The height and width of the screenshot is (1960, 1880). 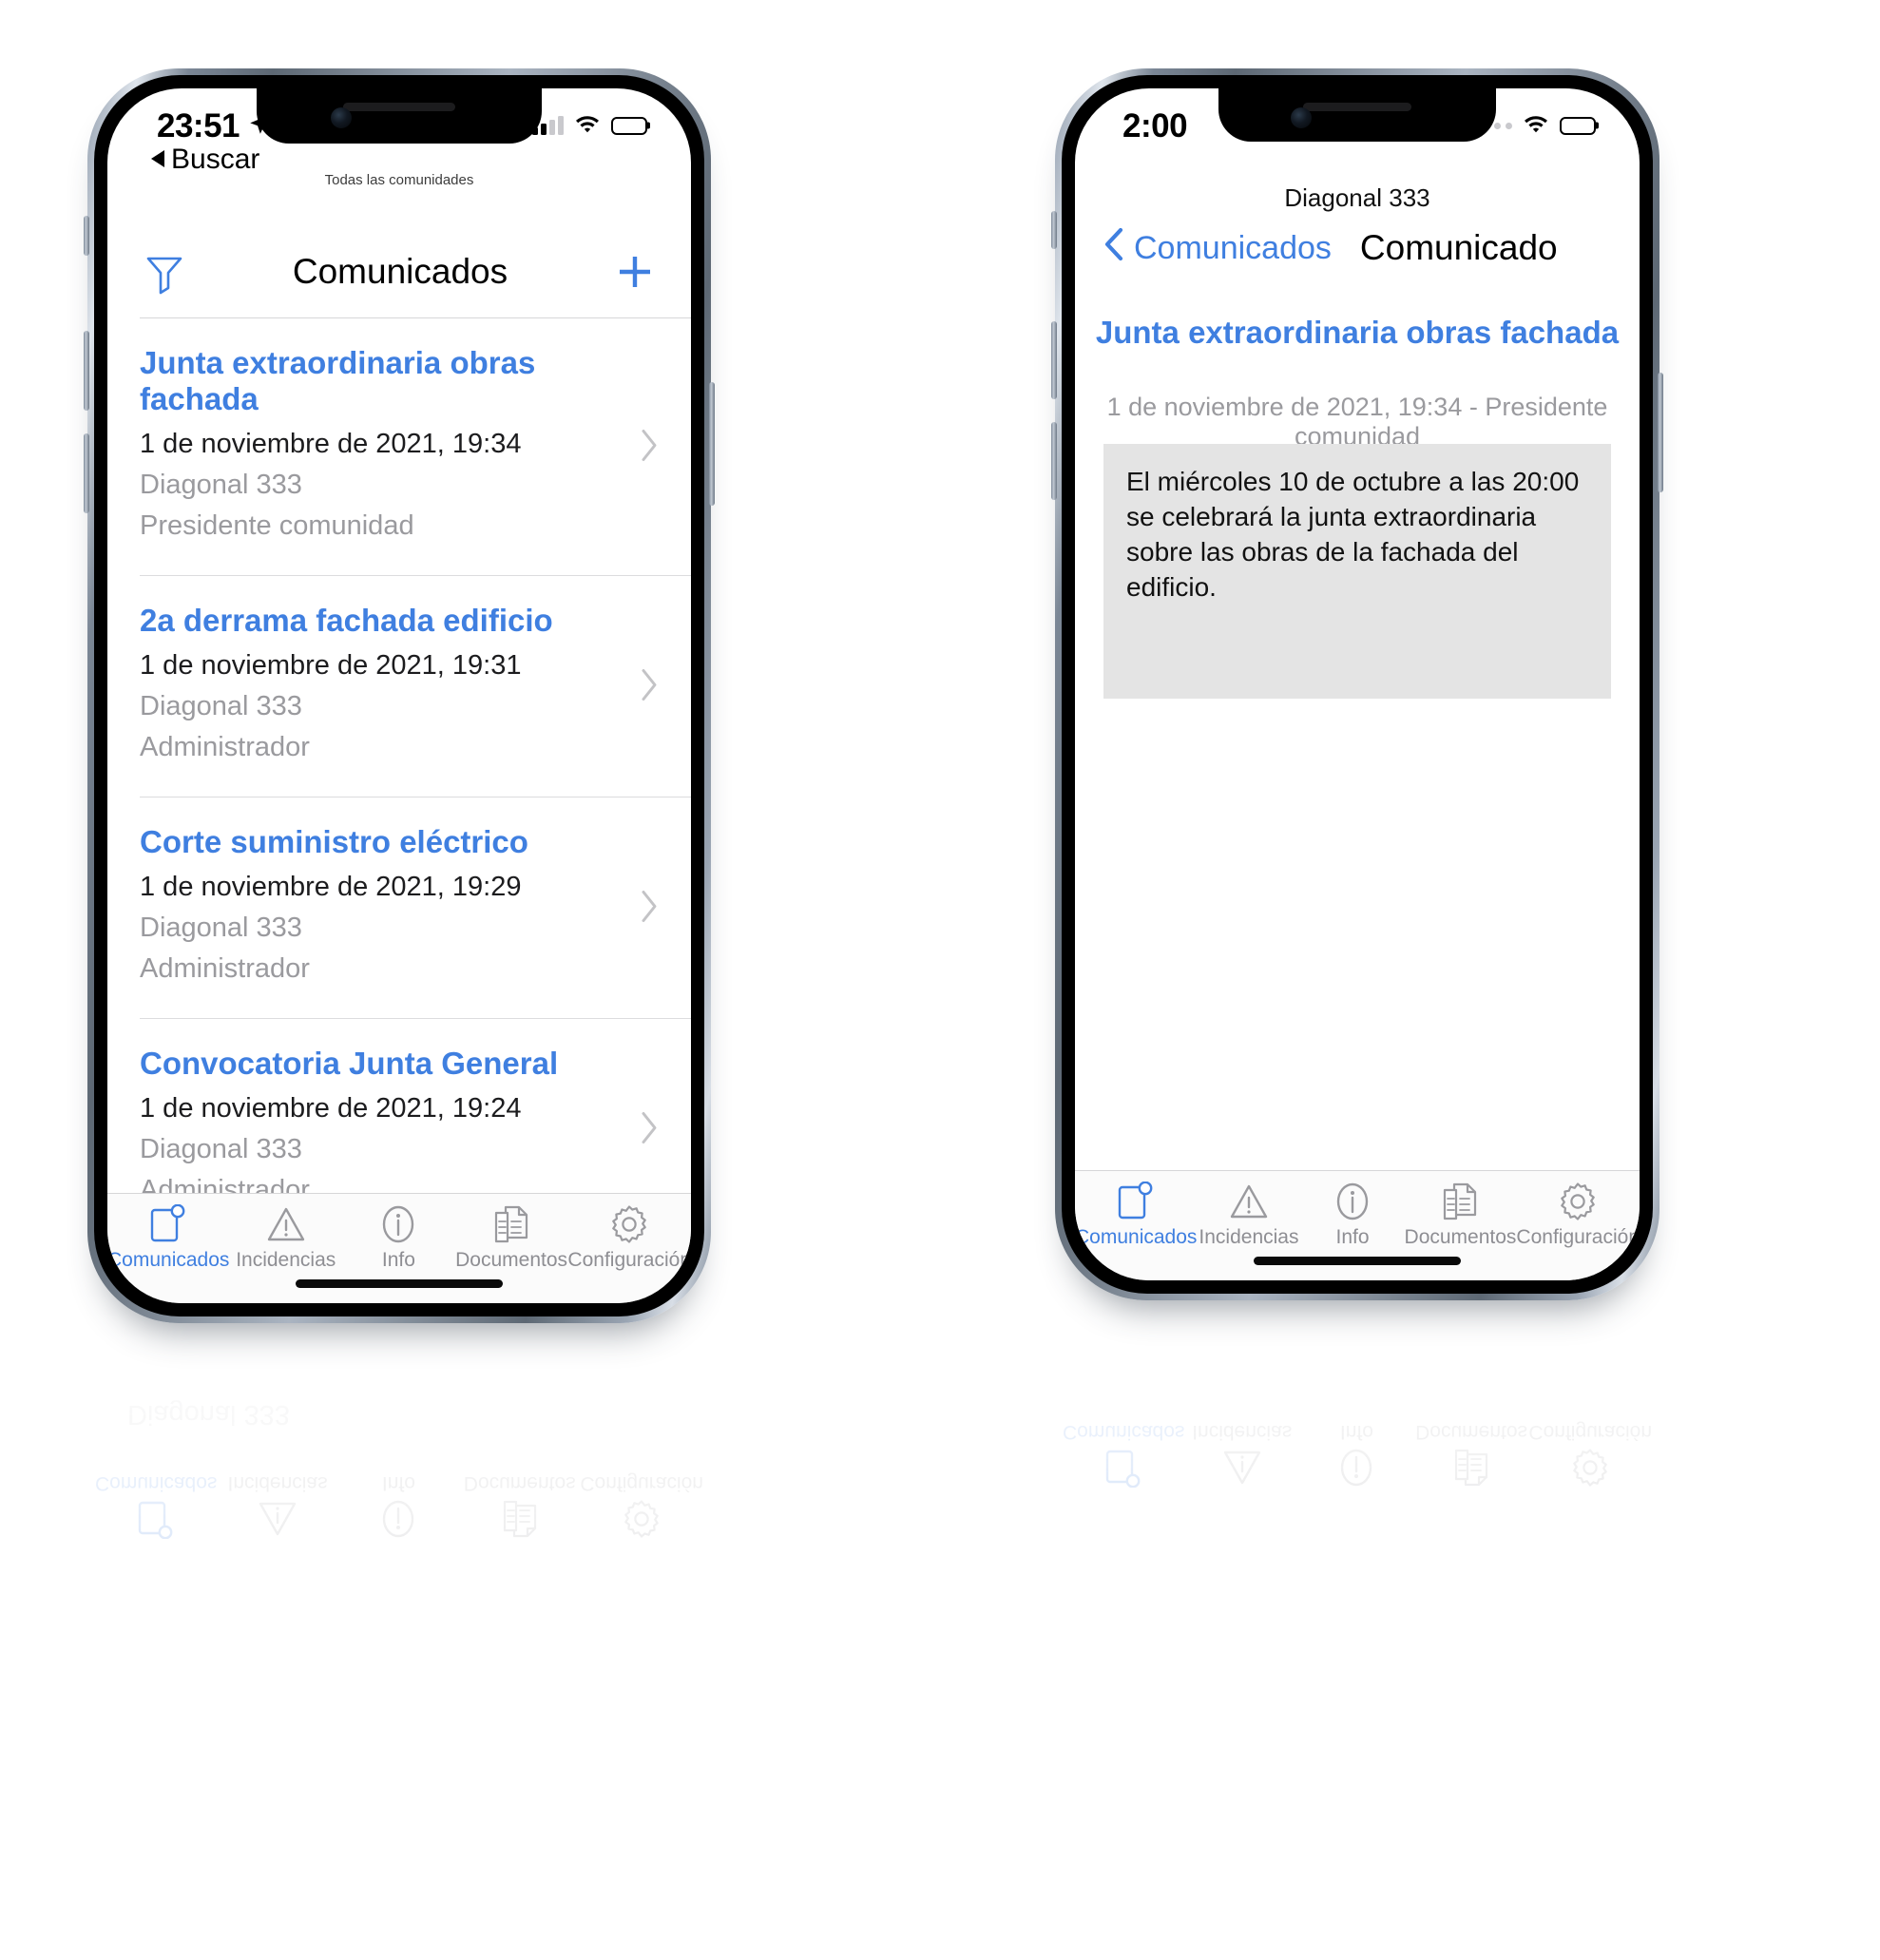 What do you see at coordinates (399, 107) in the screenshot?
I see `earpiece-speaker` at bounding box center [399, 107].